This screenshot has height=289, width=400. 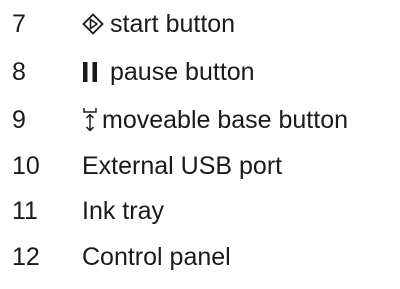 I want to click on item-description: External USB port, so click(x=182, y=165).